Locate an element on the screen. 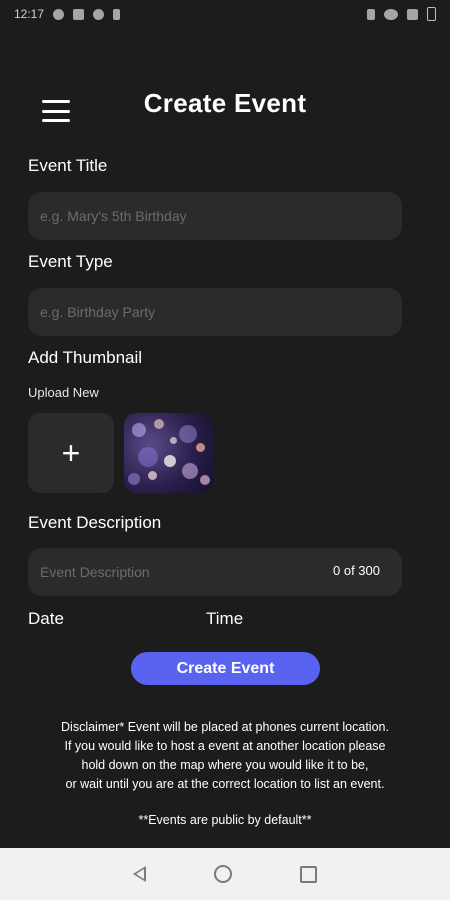 This screenshot has height=900, width=450. plus-icon: + is located at coordinates (71, 452).